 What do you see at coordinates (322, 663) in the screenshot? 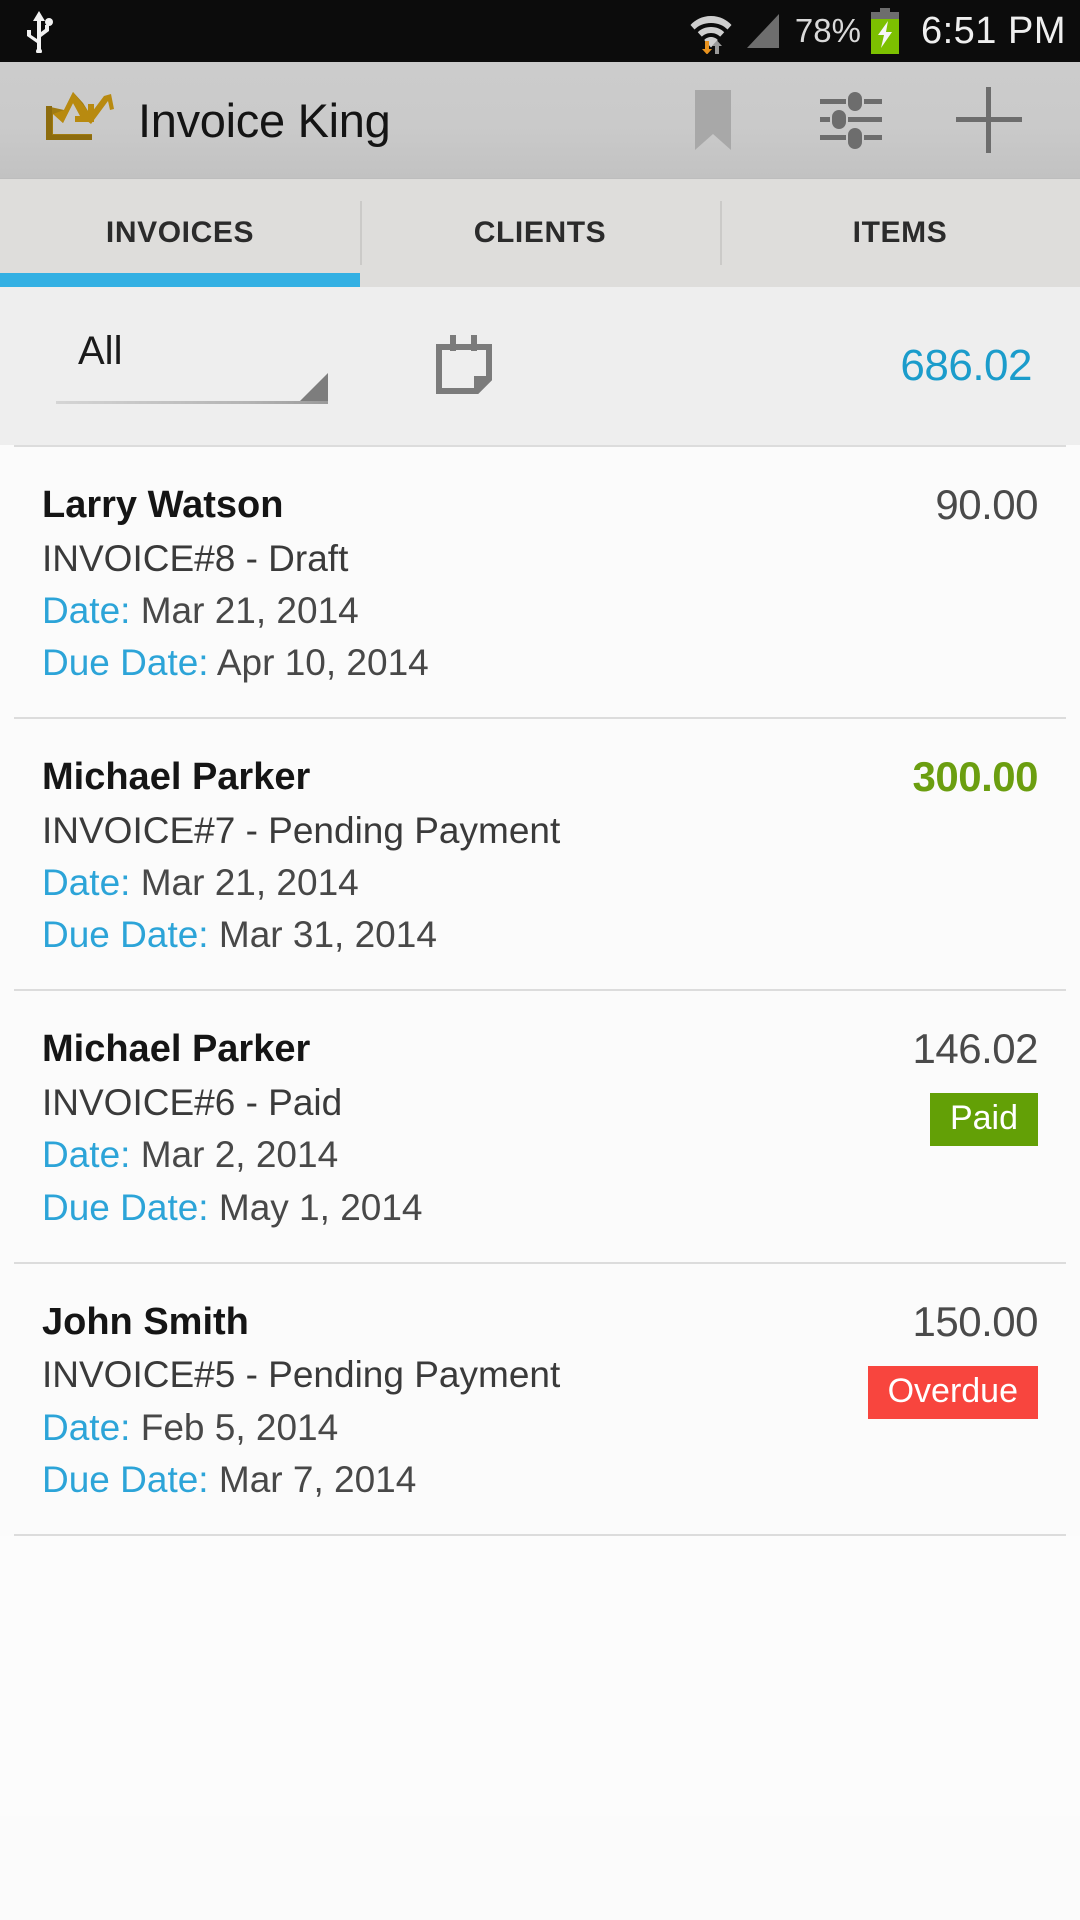
I see `invoice-due-date-value: Apr 10, 2014` at bounding box center [322, 663].